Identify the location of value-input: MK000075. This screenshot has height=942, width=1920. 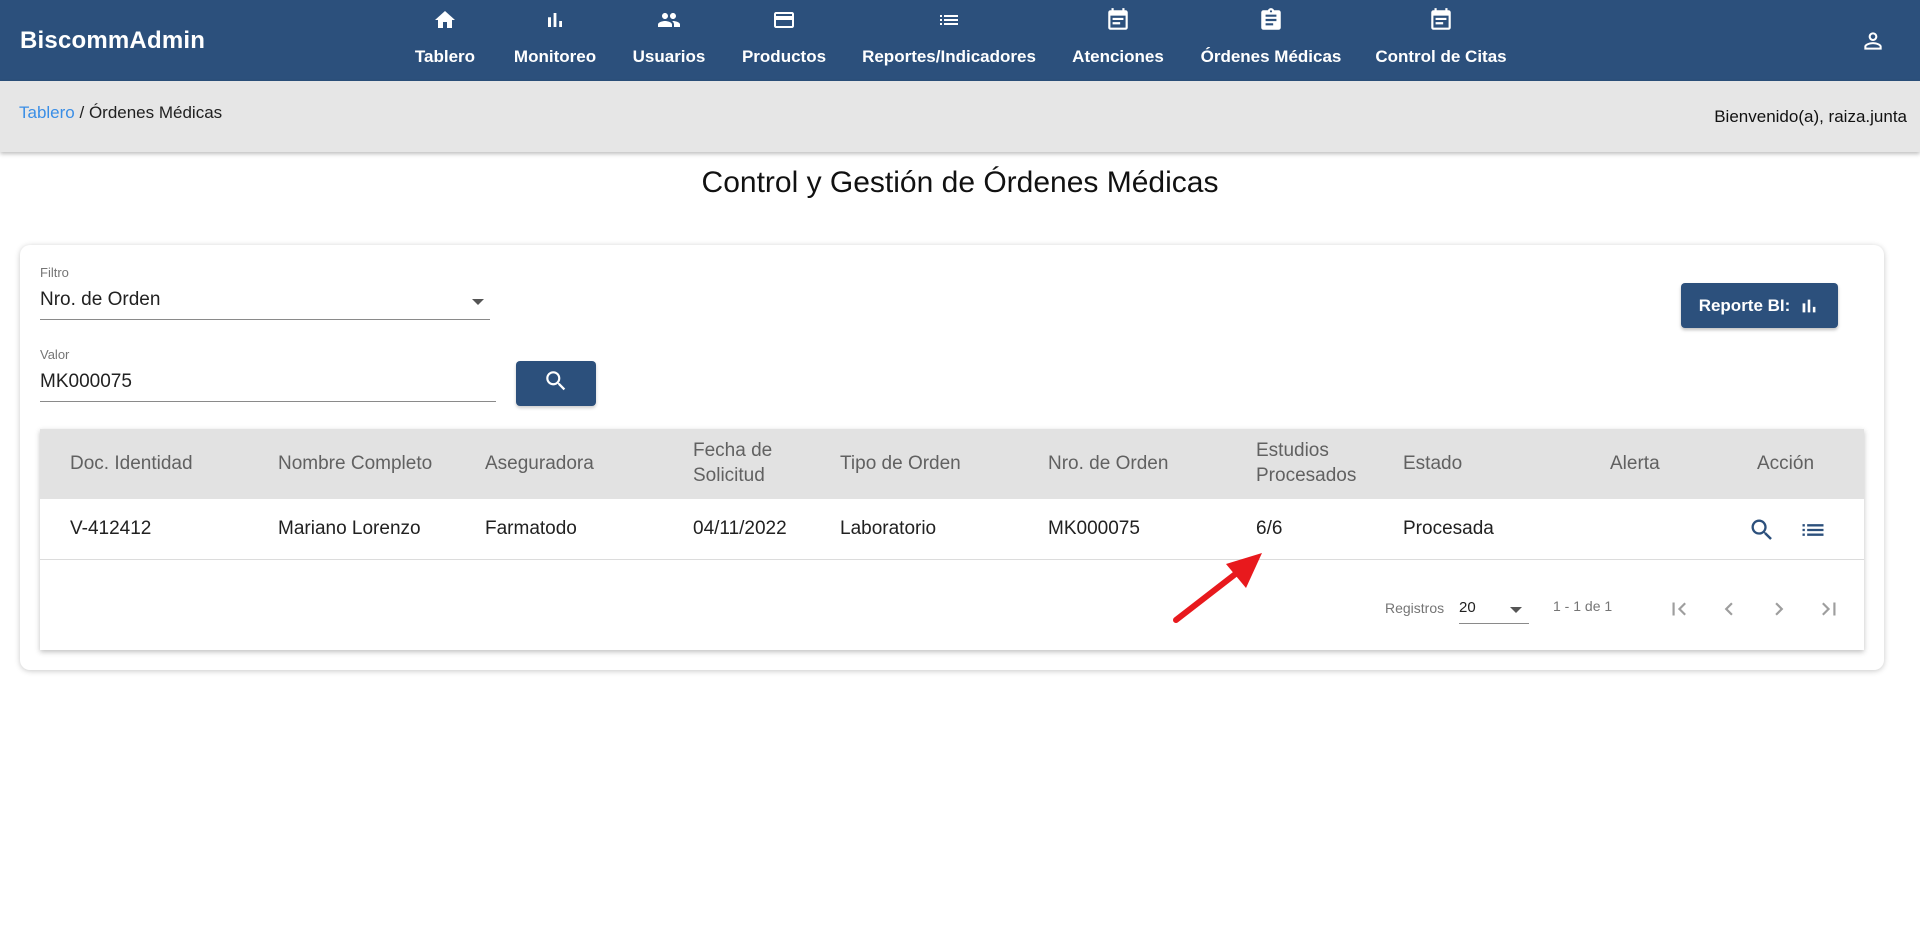
(86, 382).